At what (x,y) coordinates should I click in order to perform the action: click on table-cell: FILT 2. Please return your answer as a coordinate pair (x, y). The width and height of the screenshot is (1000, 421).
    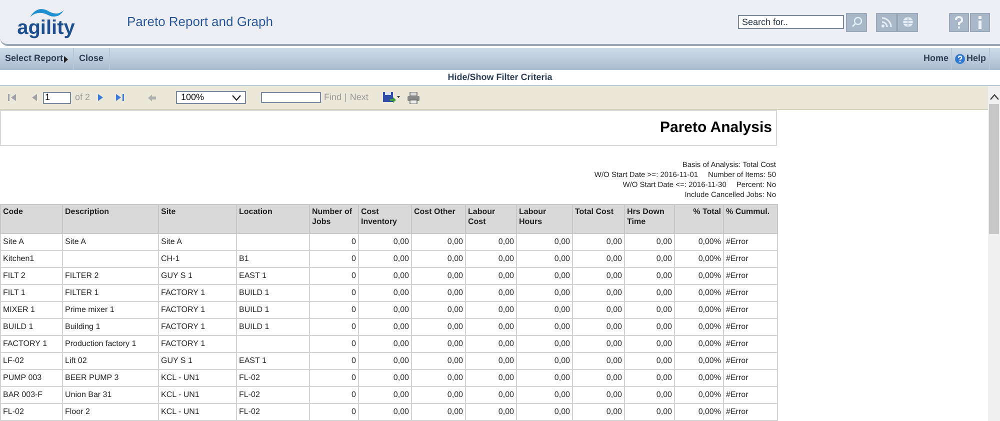
    Looking at the image, I should click on (31, 276).